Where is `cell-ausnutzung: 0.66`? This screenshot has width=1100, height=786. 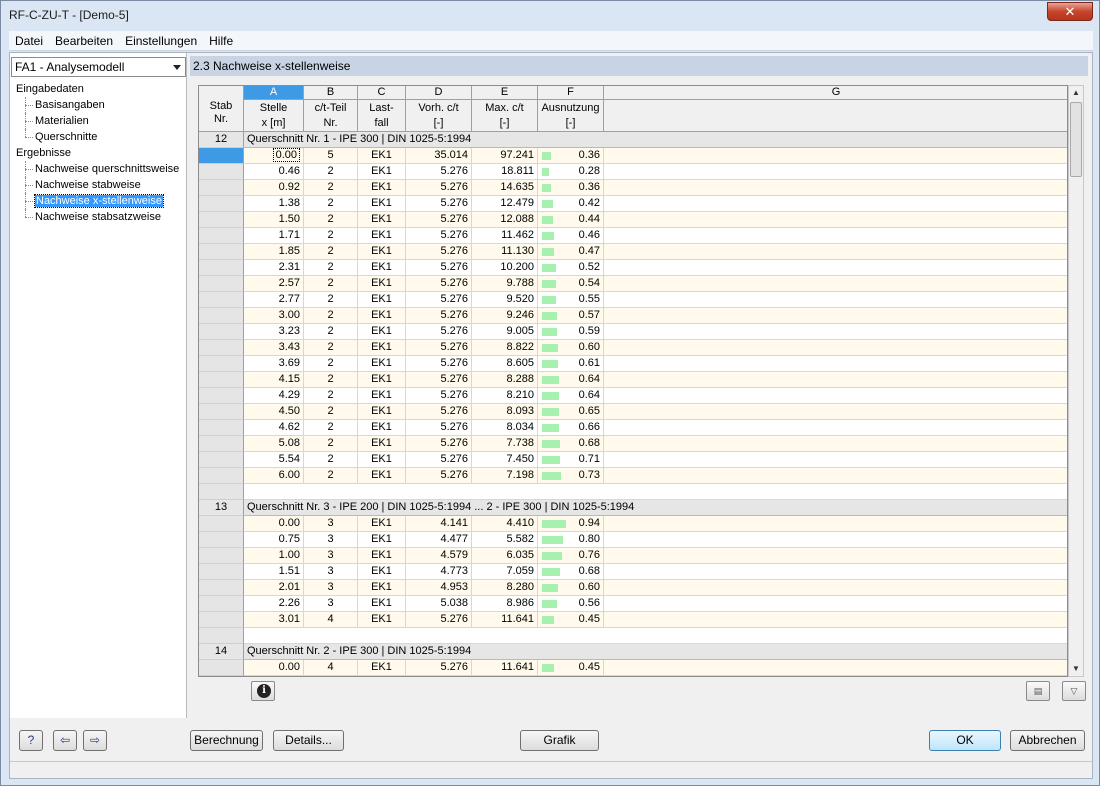
cell-ausnutzung: 0.66 is located at coordinates (571, 428).